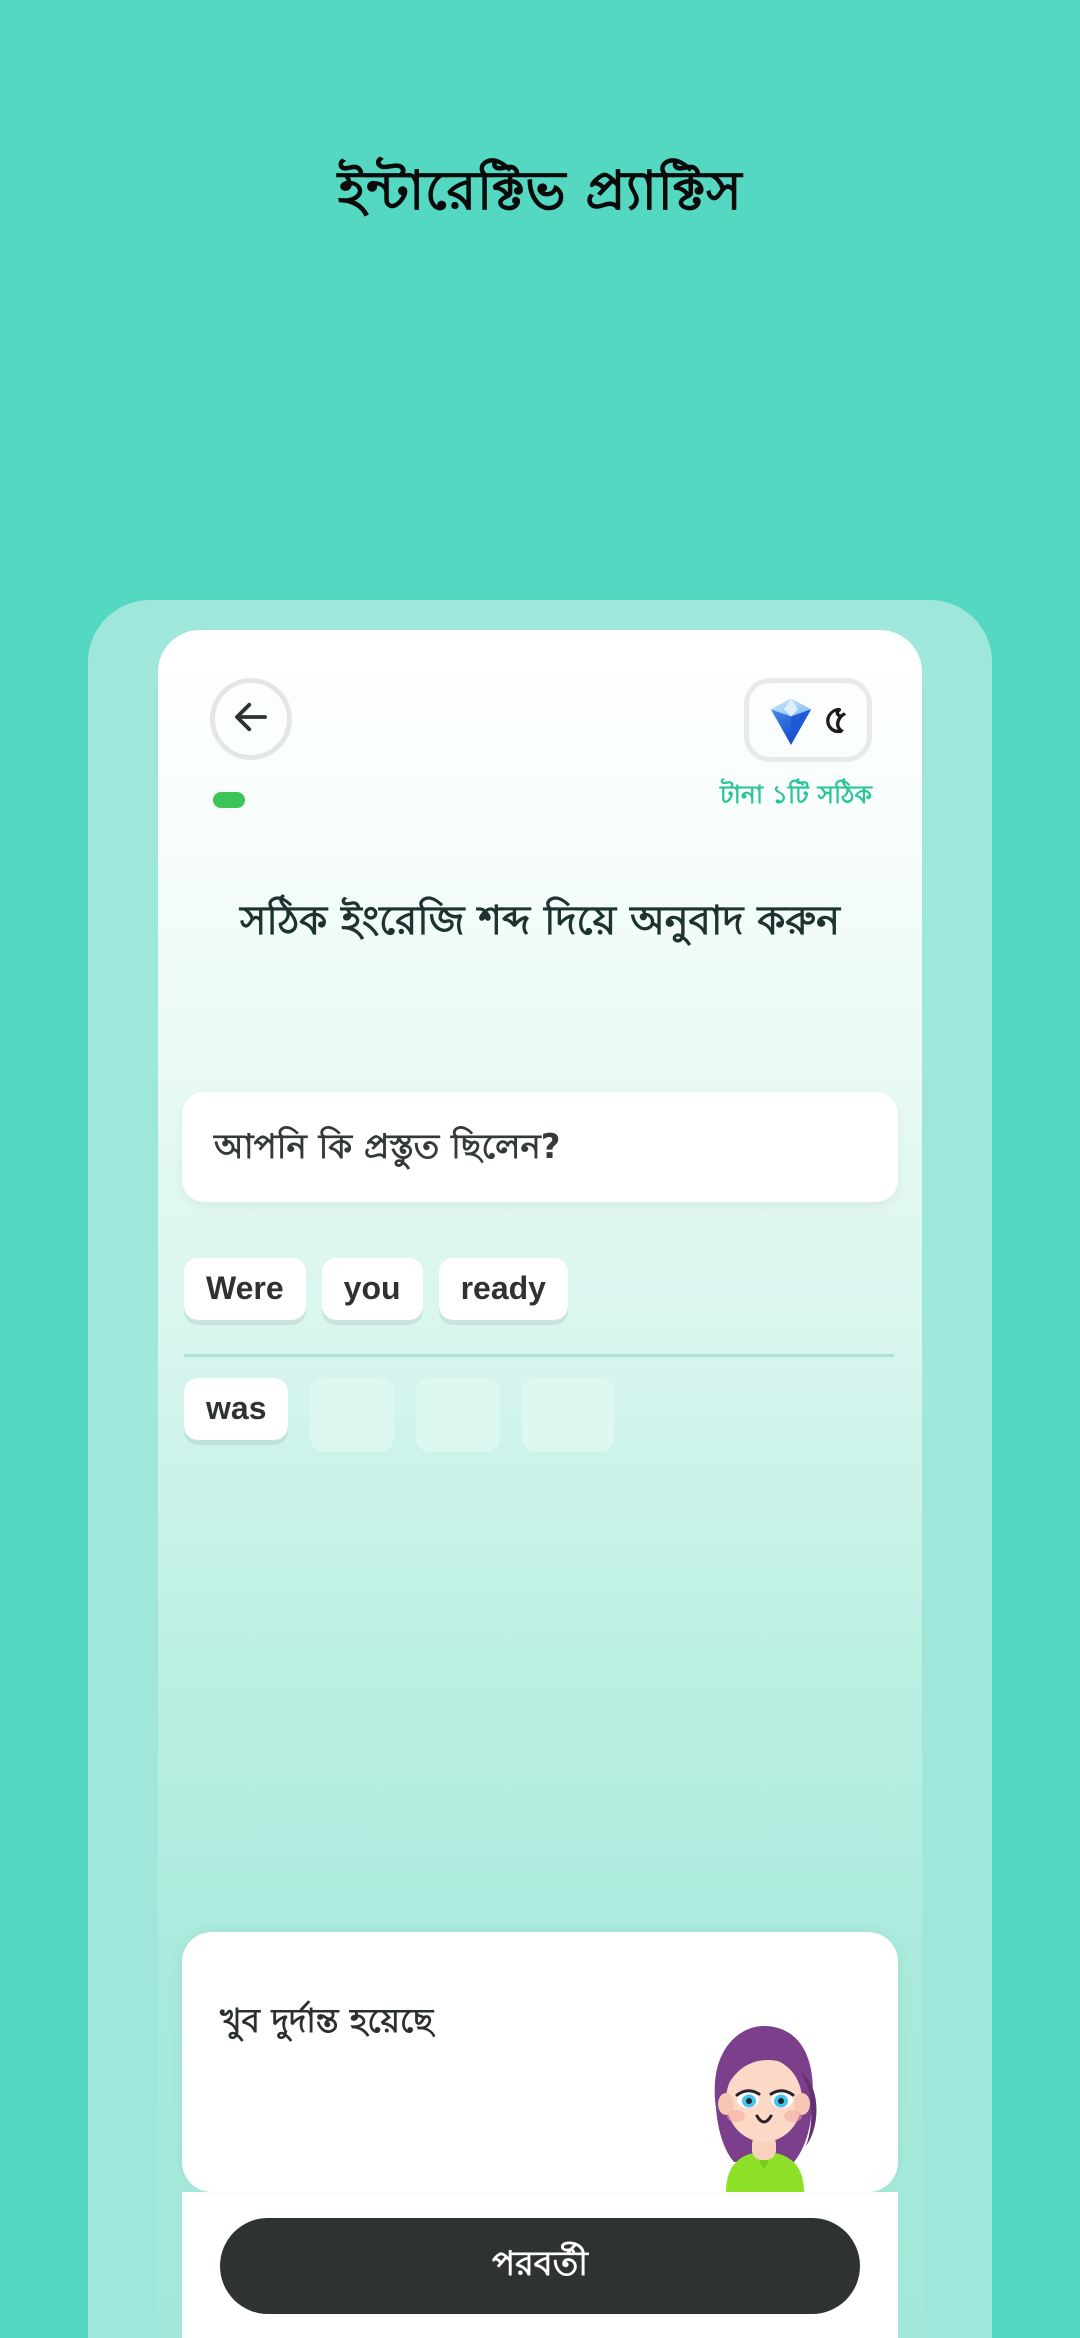 This screenshot has width=1080, height=2338. I want to click on word-bank-area: was, so click(540, 1415).